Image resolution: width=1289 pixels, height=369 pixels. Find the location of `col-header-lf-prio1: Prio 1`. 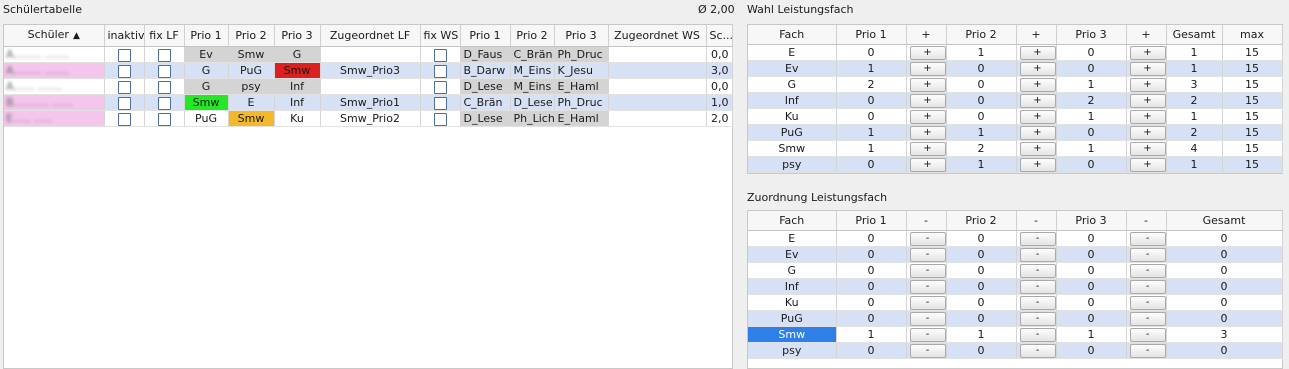

col-header-lf-prio1: Prio 1 is located at coordinates (206, 36).